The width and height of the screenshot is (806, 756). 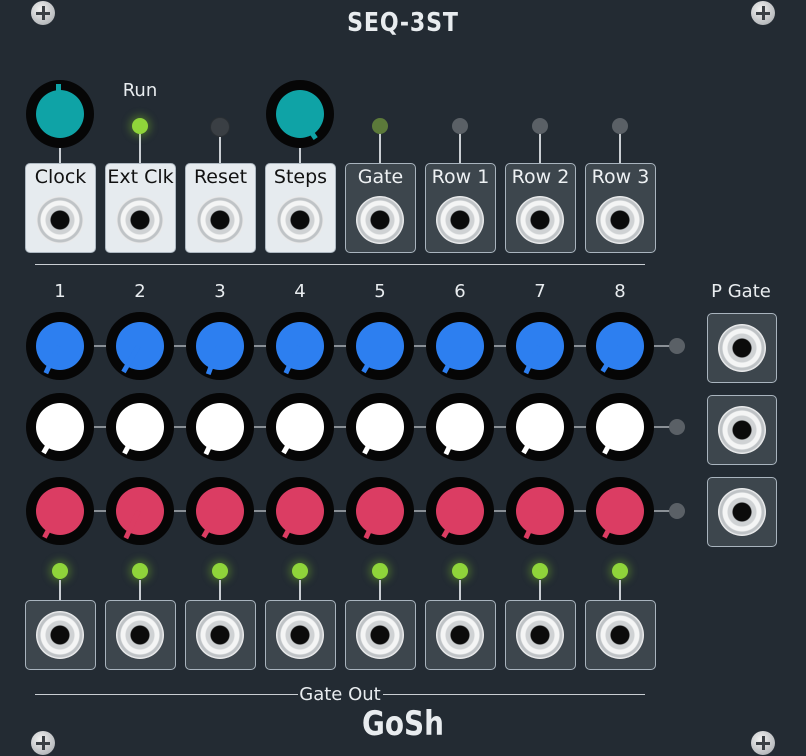 What do you see at coordinates (677, 427) in the screenshot?
I see `row-2-active-led` at bounding box center [677, 427].